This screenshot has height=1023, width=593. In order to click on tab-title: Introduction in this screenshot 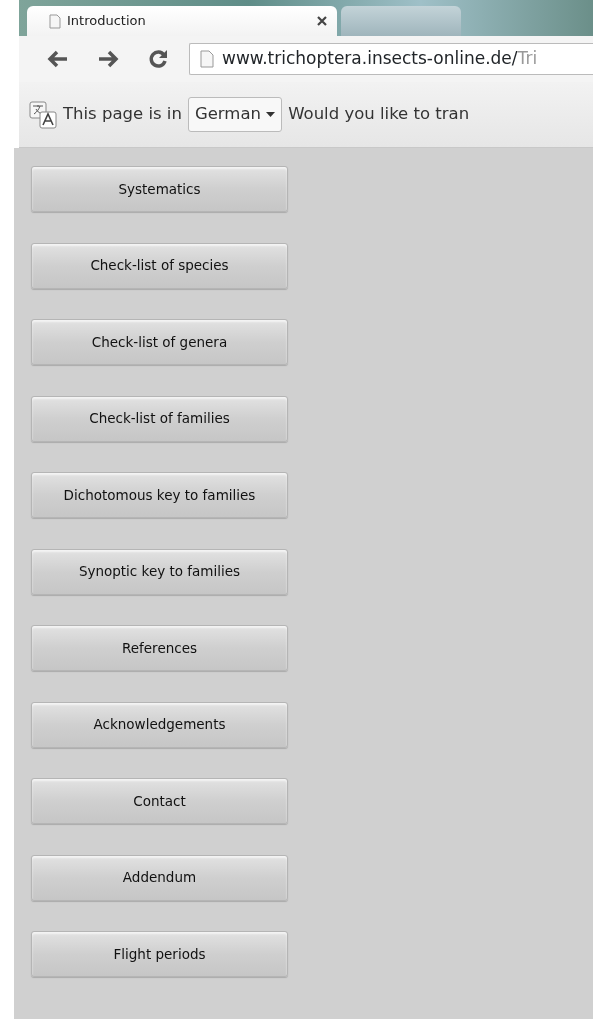, I will do `click(107, 21)`.